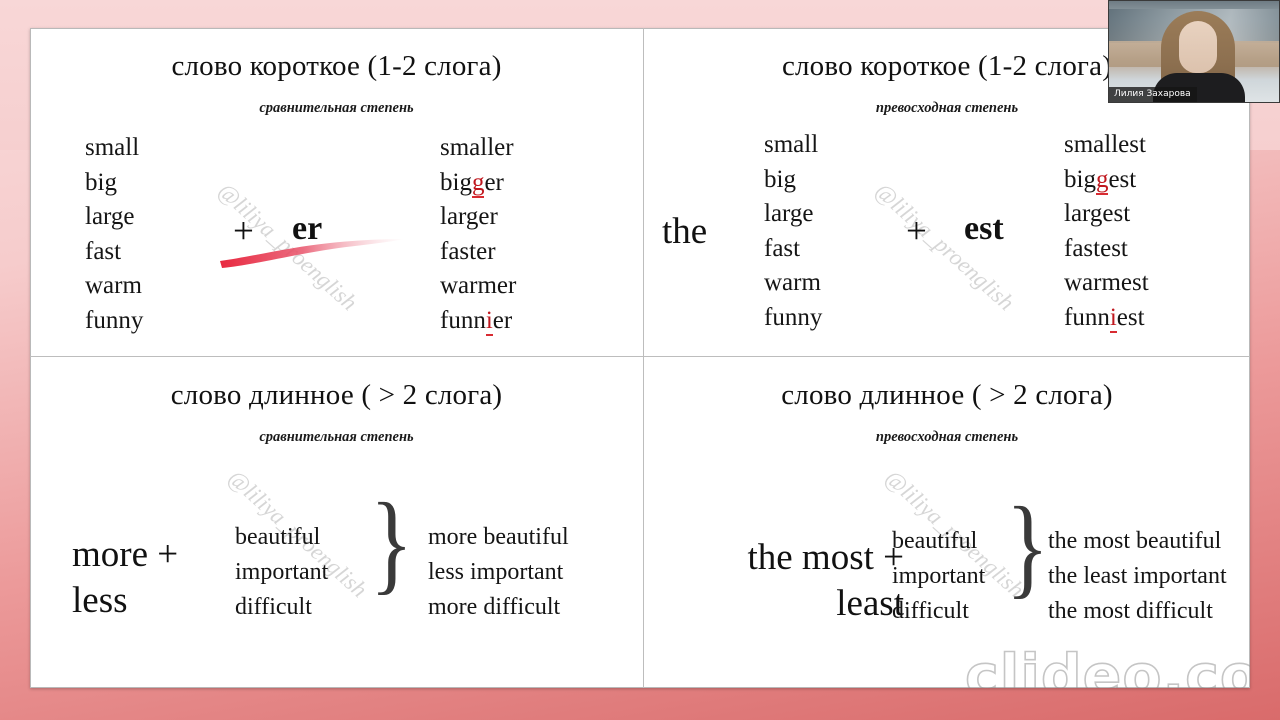  I want to click on result-word: largest, so click(1097, 213).